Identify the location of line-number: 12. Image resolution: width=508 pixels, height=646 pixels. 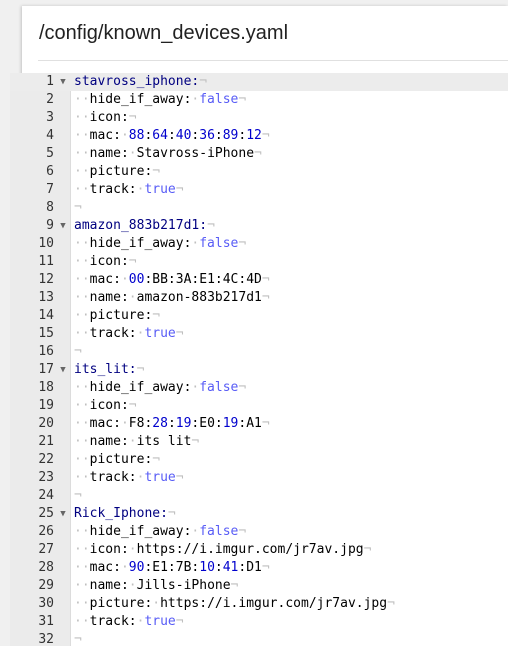
(46, 279).